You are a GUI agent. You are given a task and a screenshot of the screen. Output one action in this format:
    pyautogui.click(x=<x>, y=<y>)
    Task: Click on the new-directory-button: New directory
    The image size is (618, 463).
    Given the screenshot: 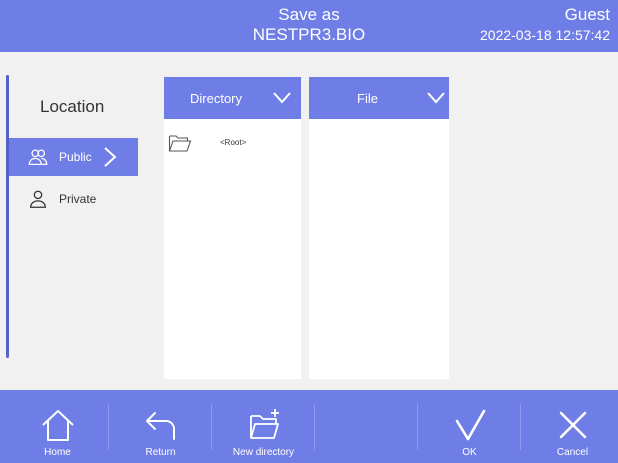 What is the action you would take?
    pyautogui.click(x=263, y=426)
    